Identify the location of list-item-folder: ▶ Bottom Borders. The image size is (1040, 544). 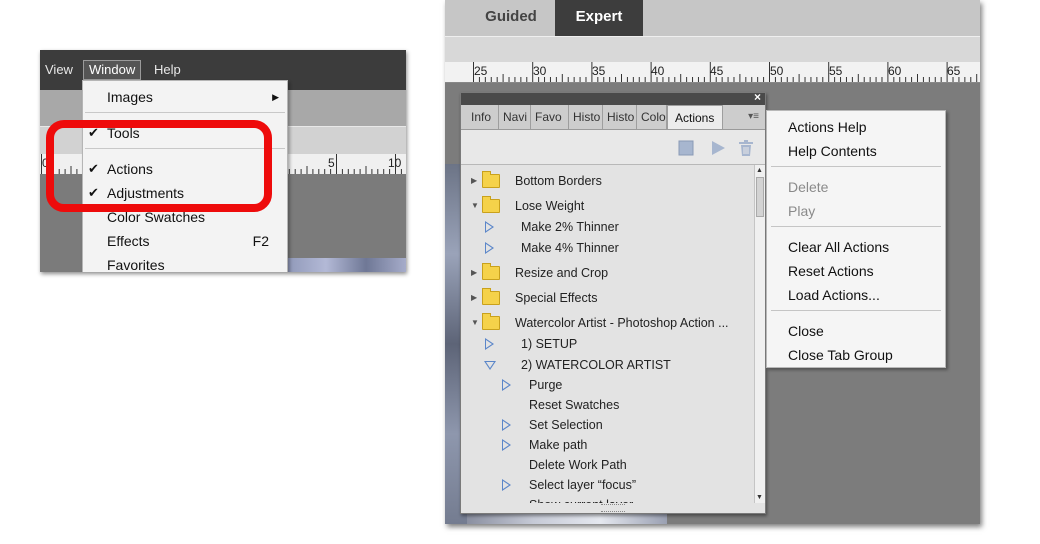
(607, 181).